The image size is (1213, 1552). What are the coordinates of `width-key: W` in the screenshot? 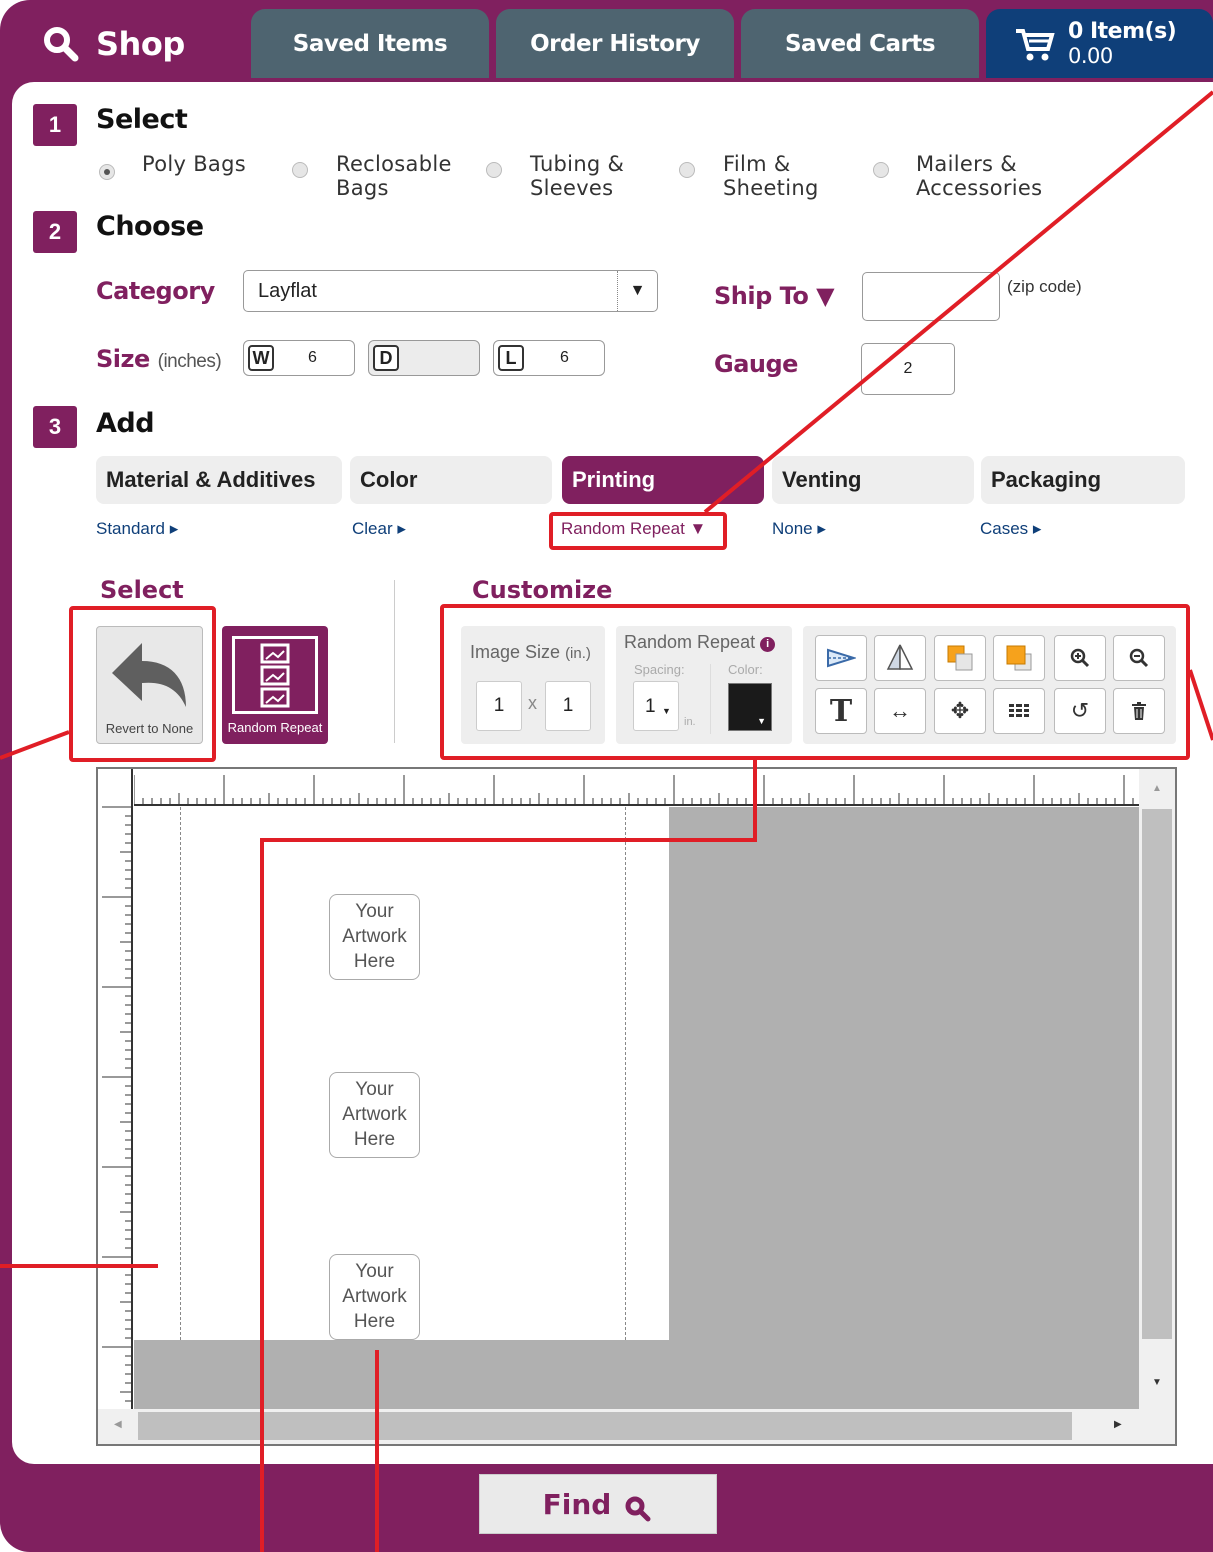 It's located at (261, 358).